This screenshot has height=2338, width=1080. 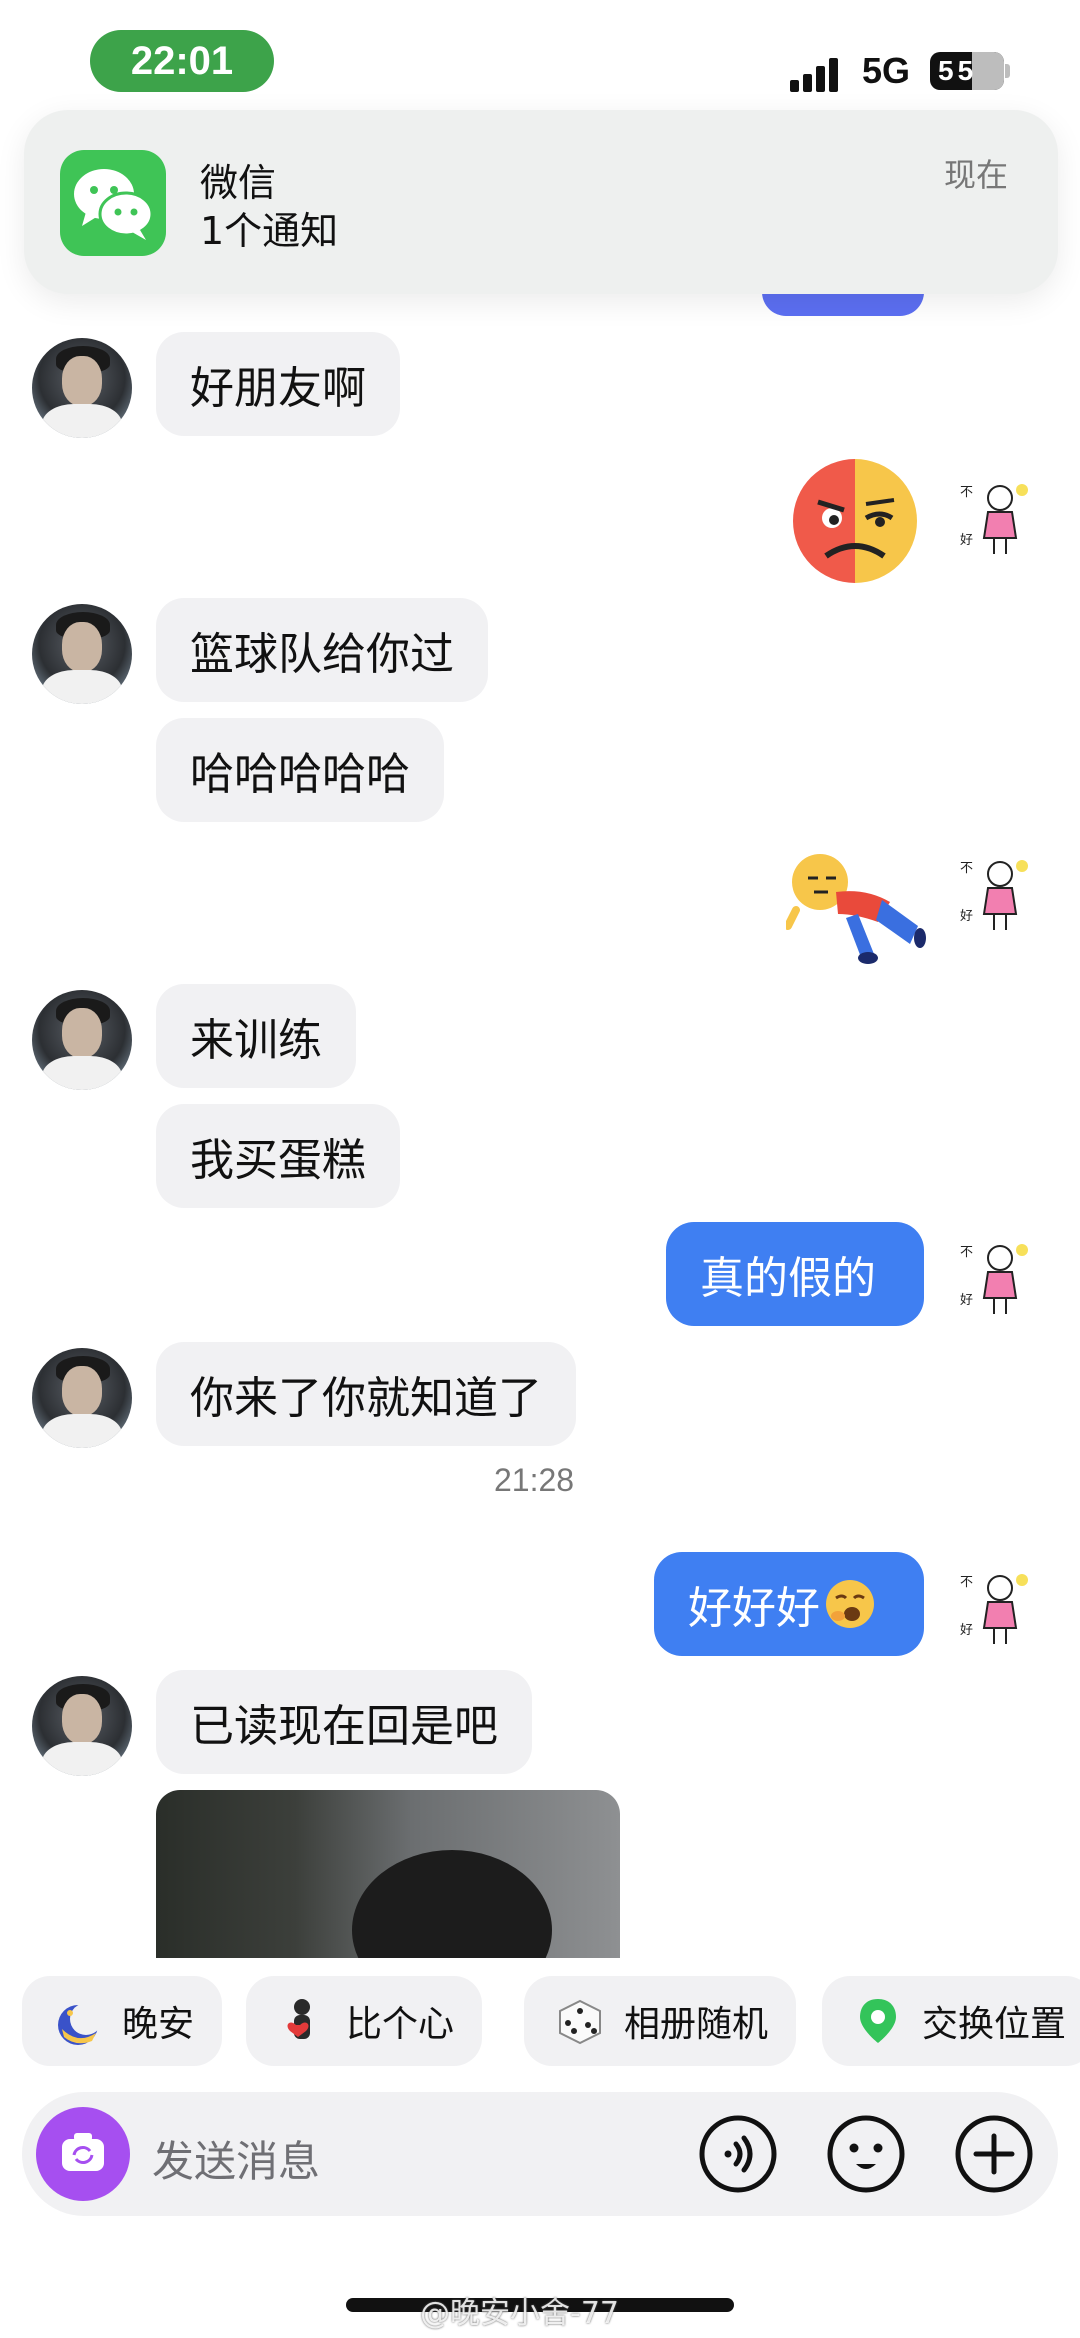 What do you see at coordinates (519, 2313) in the screenshot?
I see `watermark: @晚安小舍-77` at bounding box center [519, 2313].